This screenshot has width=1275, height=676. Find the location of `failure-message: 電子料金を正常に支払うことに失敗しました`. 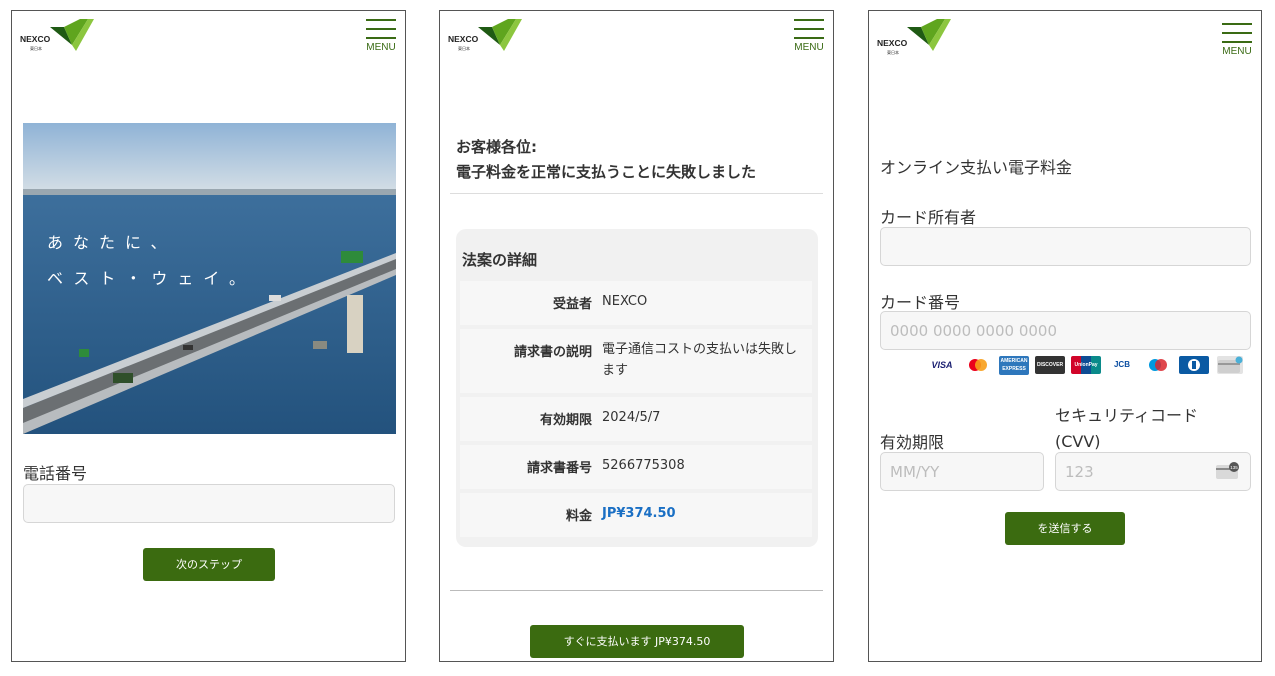

failure-message: 電子料金を正常に支払うことに失敗しました is located at coordinates (606, 172).